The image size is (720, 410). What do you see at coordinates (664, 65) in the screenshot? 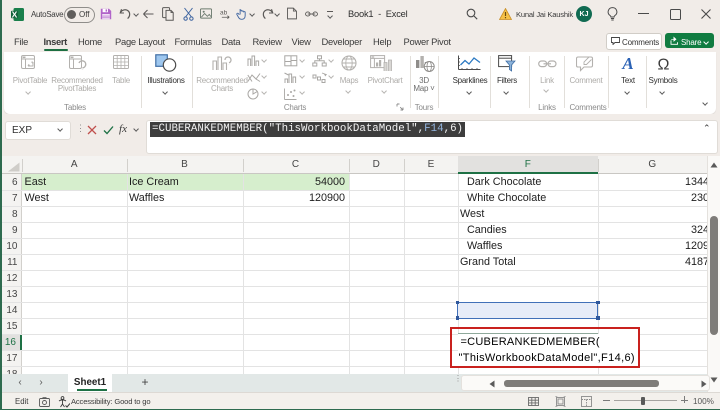
I see `svg-text: Ω` at bounding box center [664, 65].